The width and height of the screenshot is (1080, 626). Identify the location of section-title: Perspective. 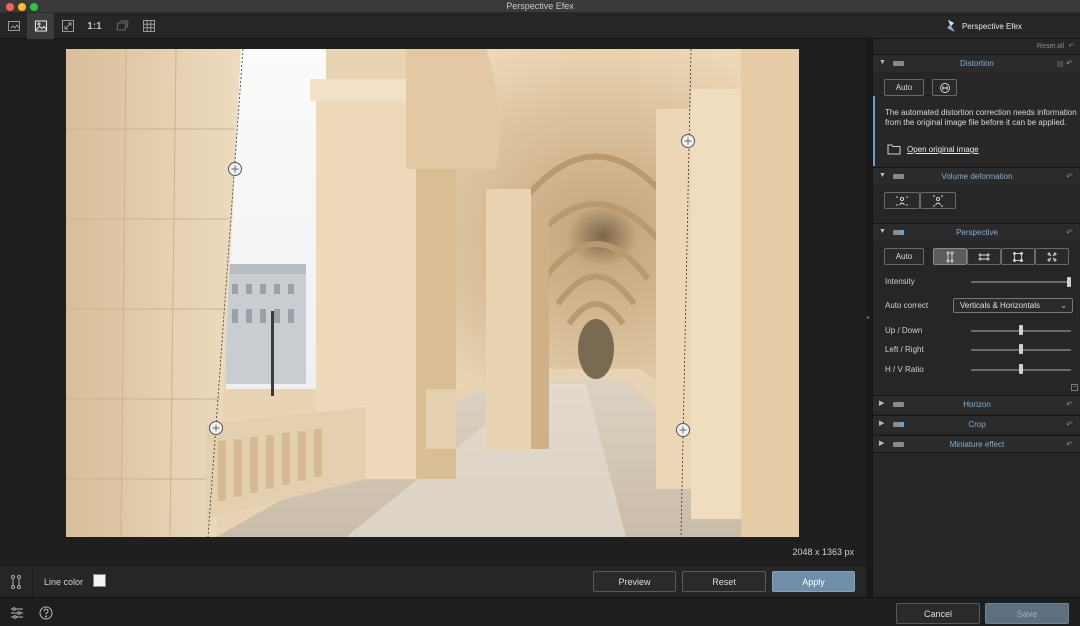
(977, 232).